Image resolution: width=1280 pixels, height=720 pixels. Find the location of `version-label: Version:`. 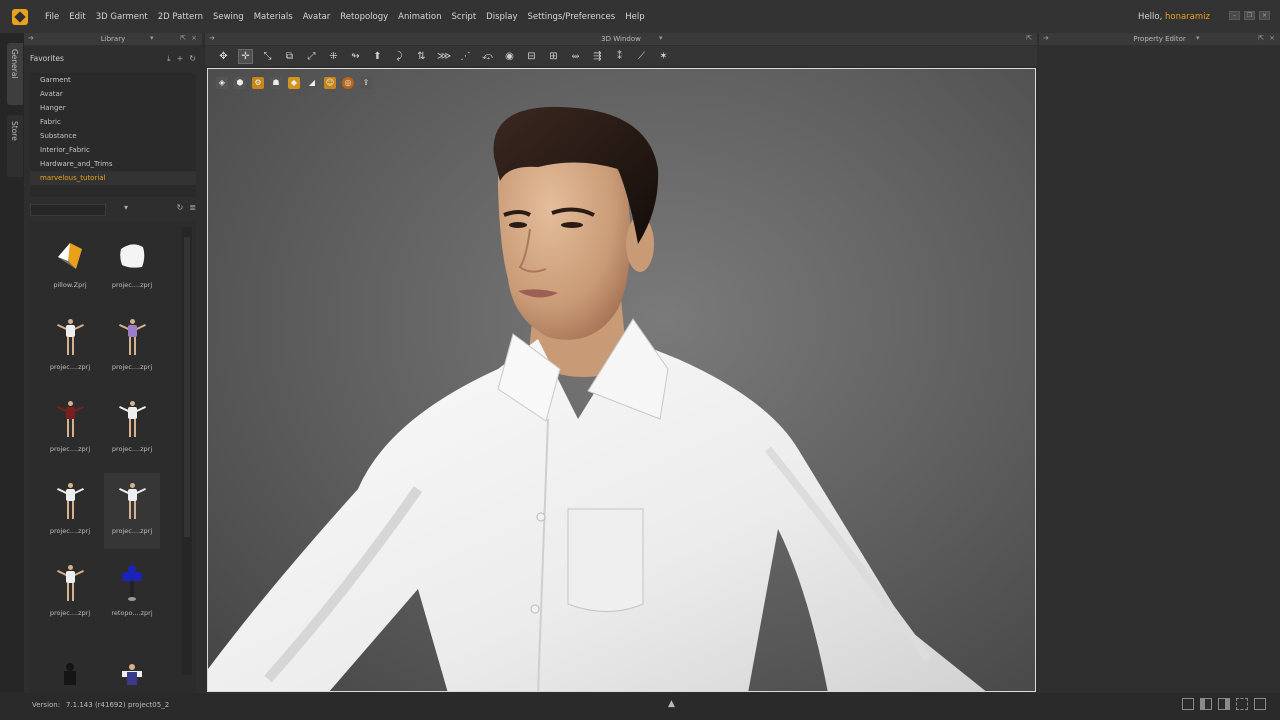

version-label: Version: is located at coordinates (46, 705).